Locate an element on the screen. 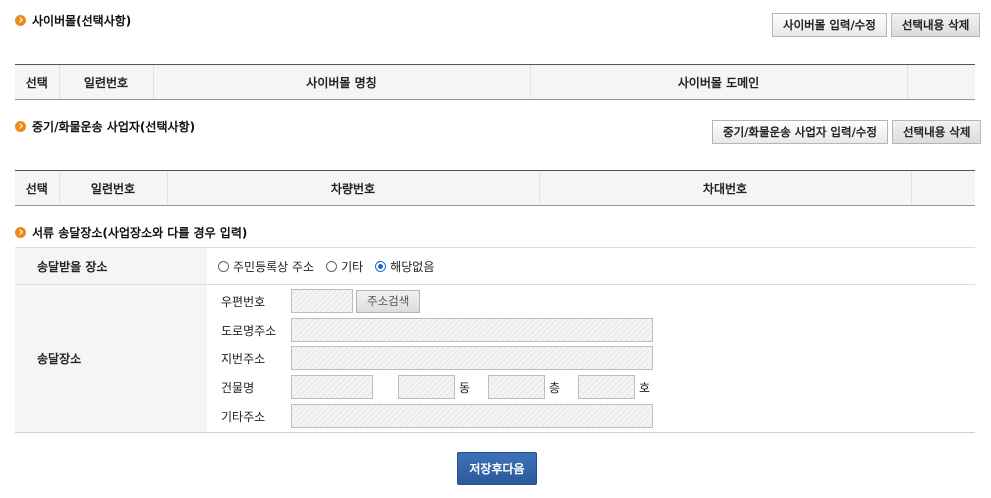 This screenshot has width=991, height=498. transport-toolbar: 중기/화물운송 사업자 입력/수정 선택내용 삭제 is located at coordinates (847, 132).